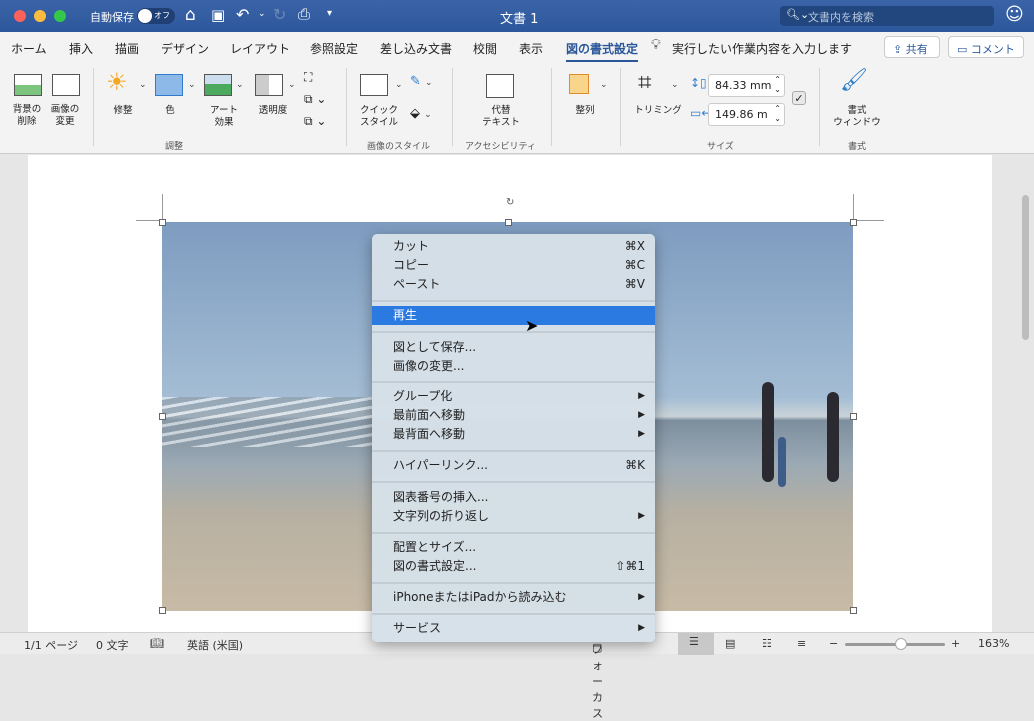  I want to click on menu-item: カット ⌘X, so click(513, 246).